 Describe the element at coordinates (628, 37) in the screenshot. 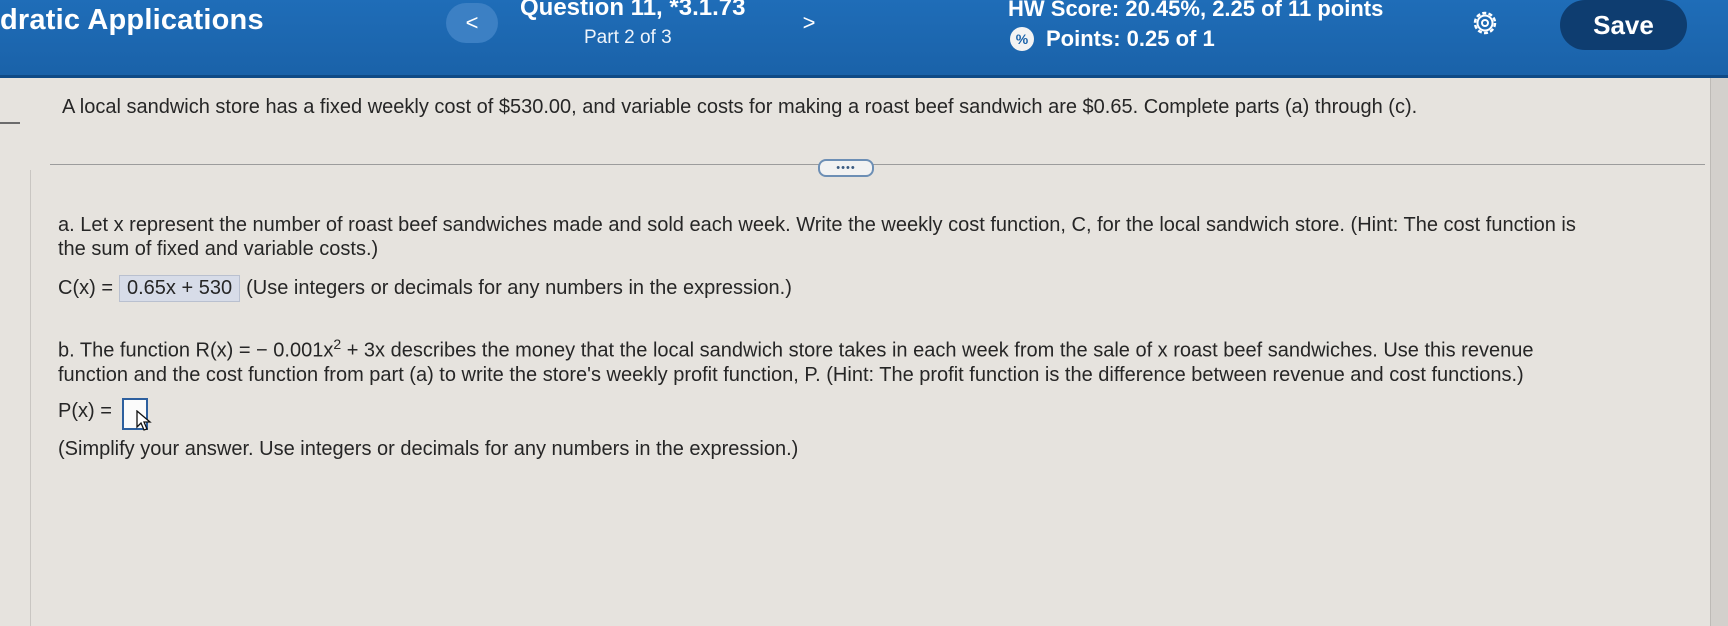

I see `question-part: Part 2 of 3` at that location.